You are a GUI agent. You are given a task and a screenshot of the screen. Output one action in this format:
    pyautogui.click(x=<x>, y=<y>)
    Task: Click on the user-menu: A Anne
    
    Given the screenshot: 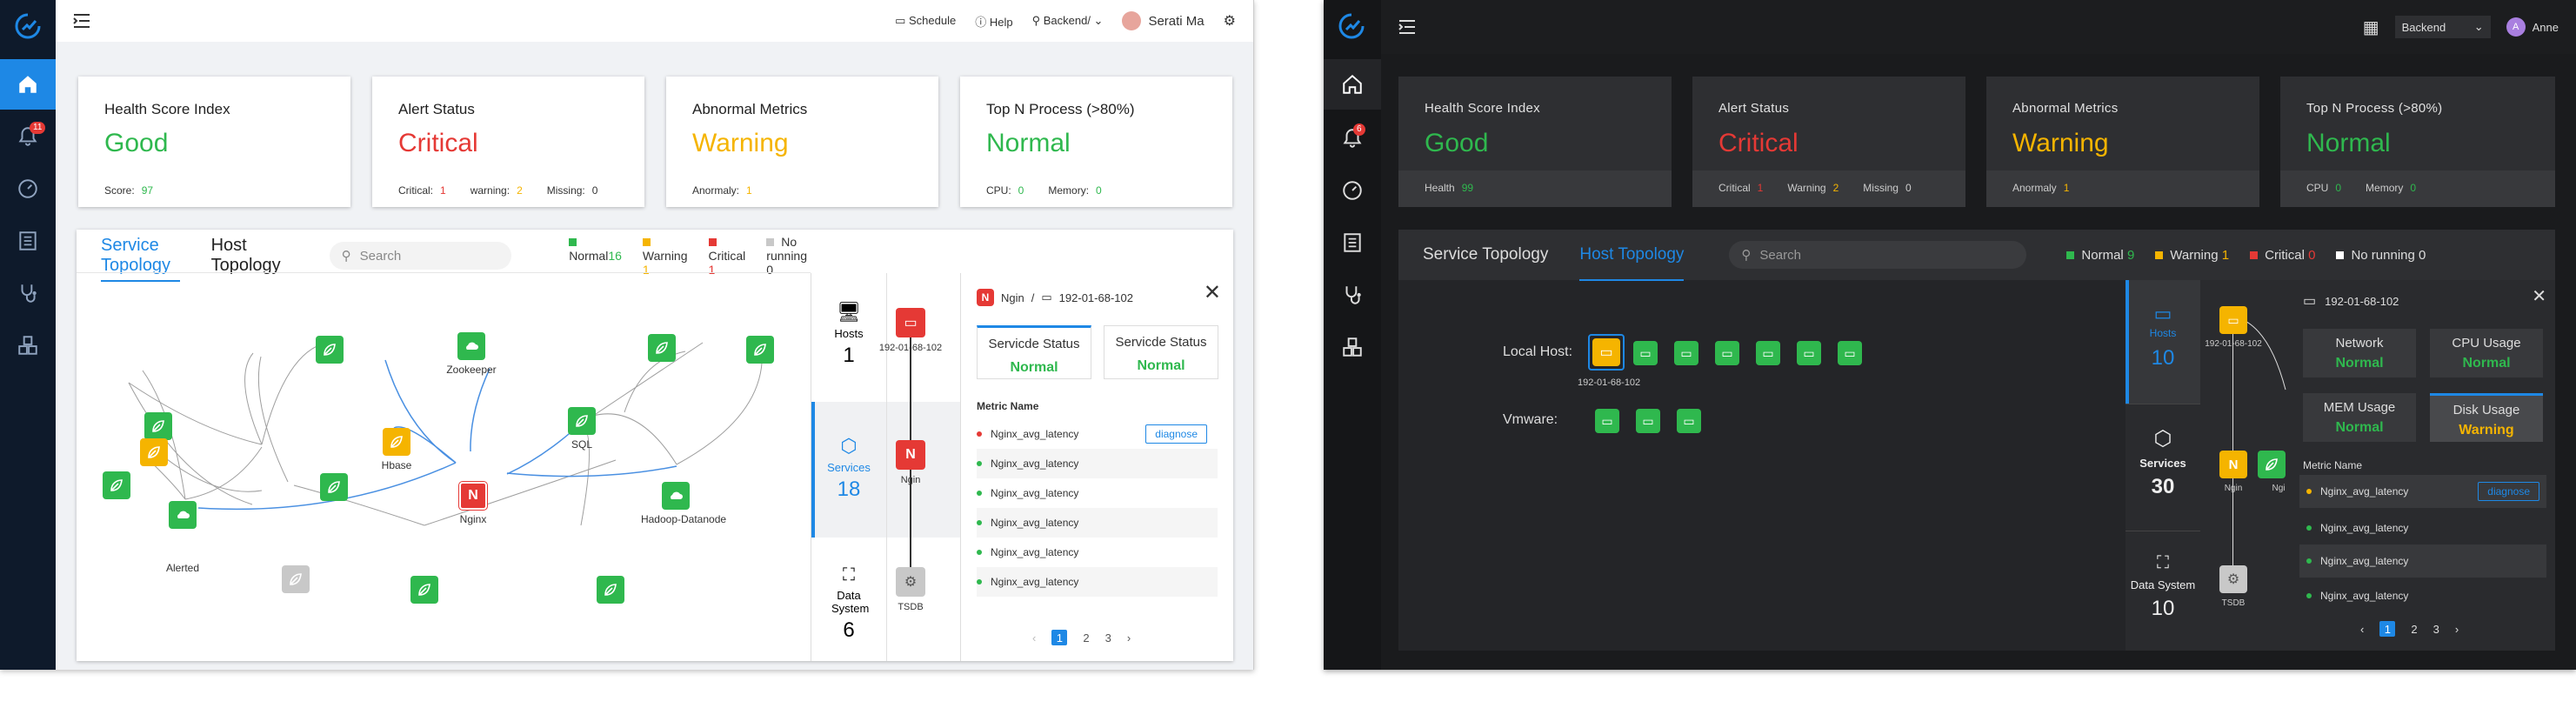 What is the action you would take?
    pyautogui.click(x=2532, y=27)
    